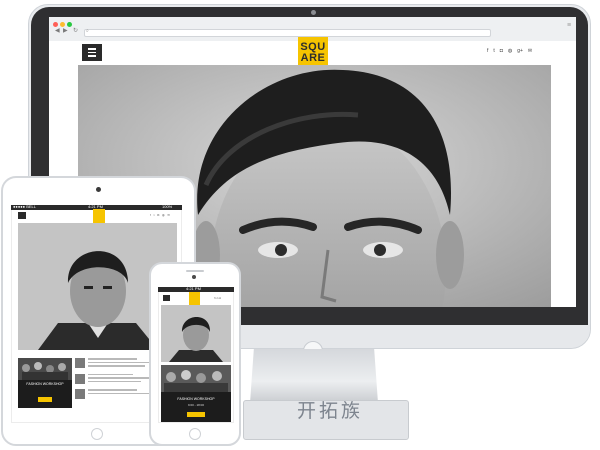  What do you see at coordinates (487, 51) in the screenshot?
I see `facebook-icon: f` at bounding box center [487, 51].